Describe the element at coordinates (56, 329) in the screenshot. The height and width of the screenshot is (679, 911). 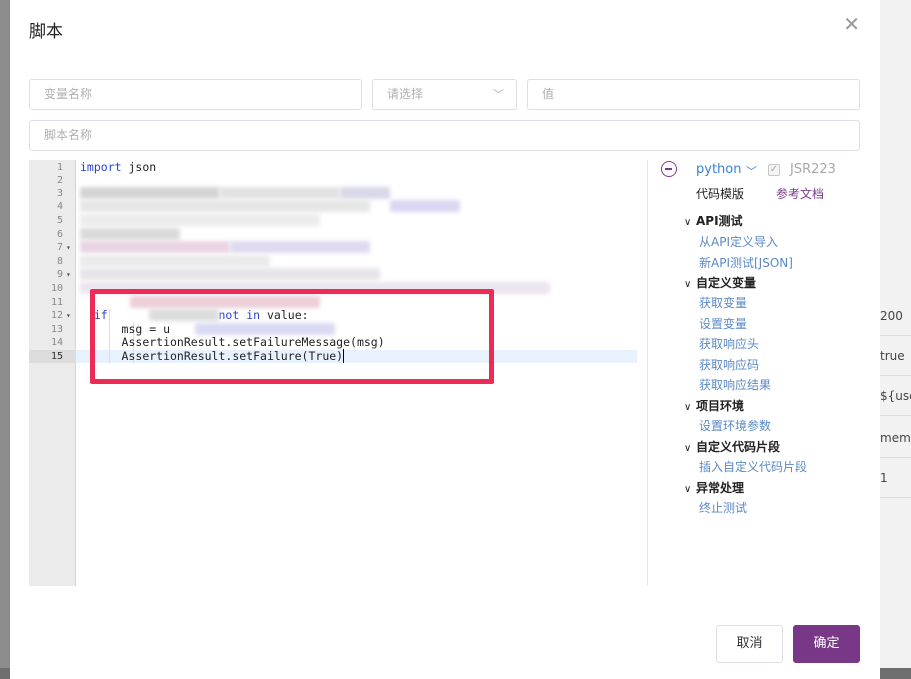
I see `line-number: 13` at that location.